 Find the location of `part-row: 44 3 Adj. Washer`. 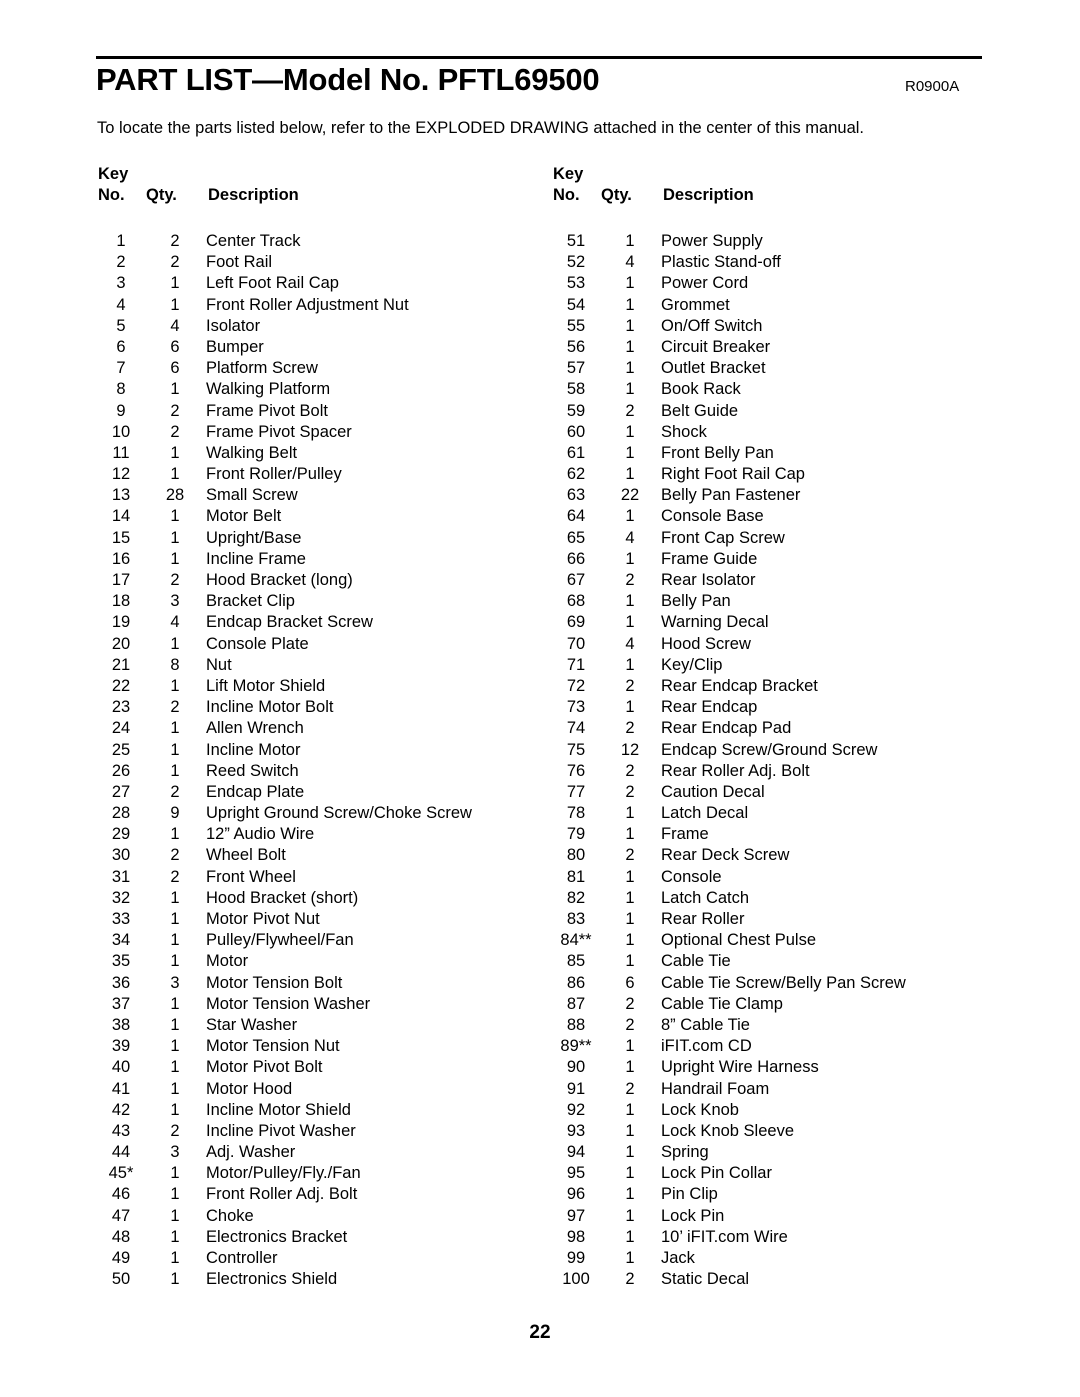

part-row: 44 3 Adj. Washer is located at coordinates (285, 1152).